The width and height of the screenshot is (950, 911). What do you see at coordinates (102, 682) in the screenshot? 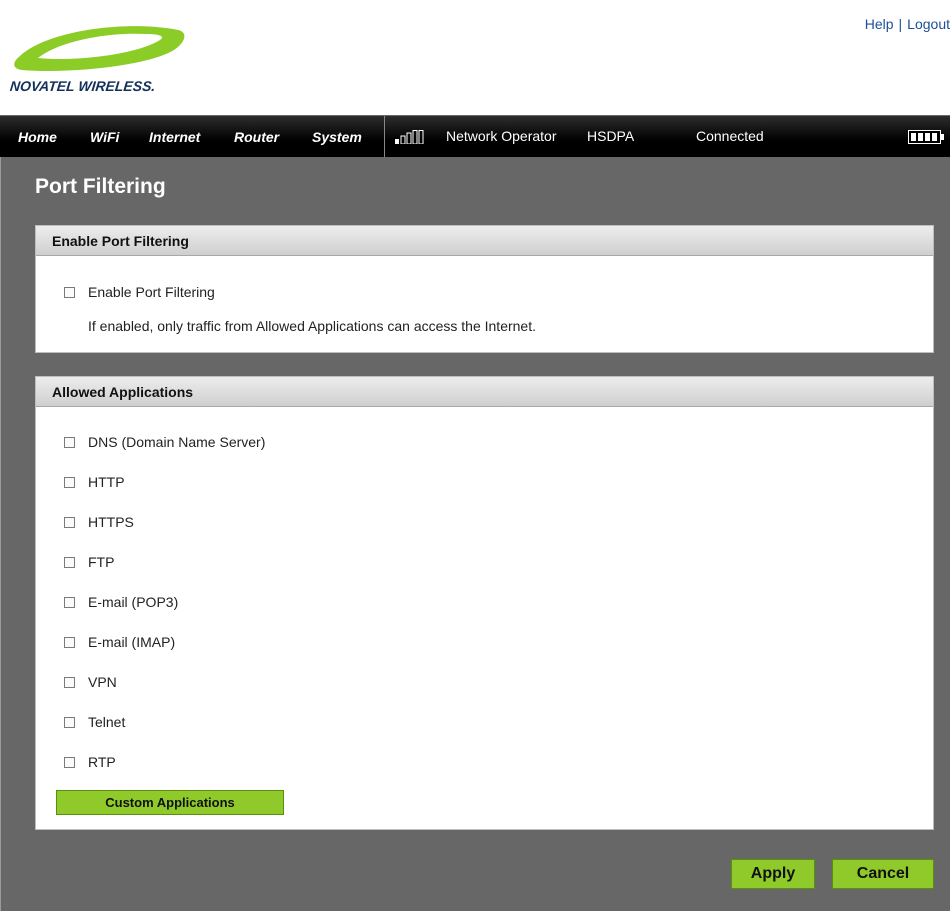
I see `vpn-label: VPN` at bounding box center [102, 682].